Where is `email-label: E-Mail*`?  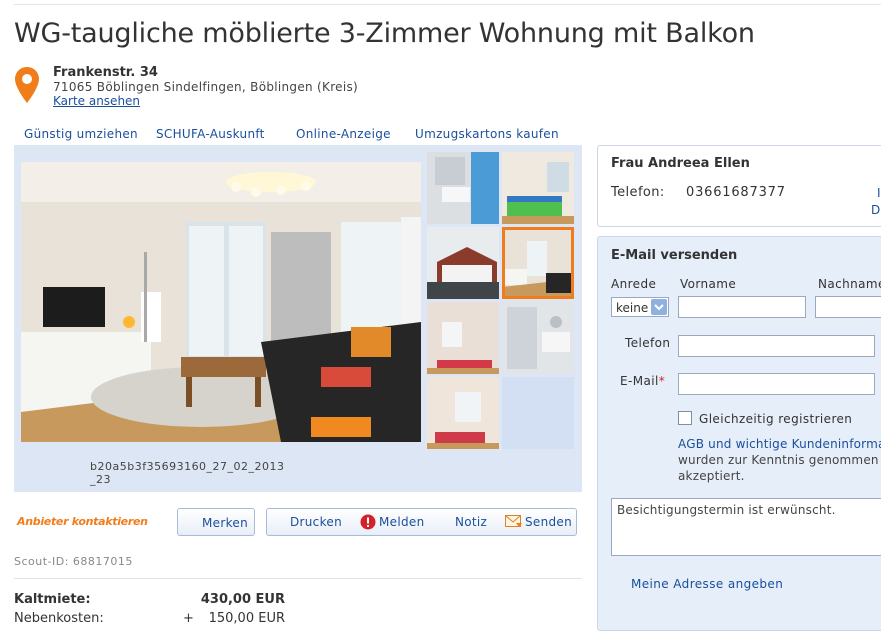
email-label: E-Mail* is located at coordinates (643, 381).